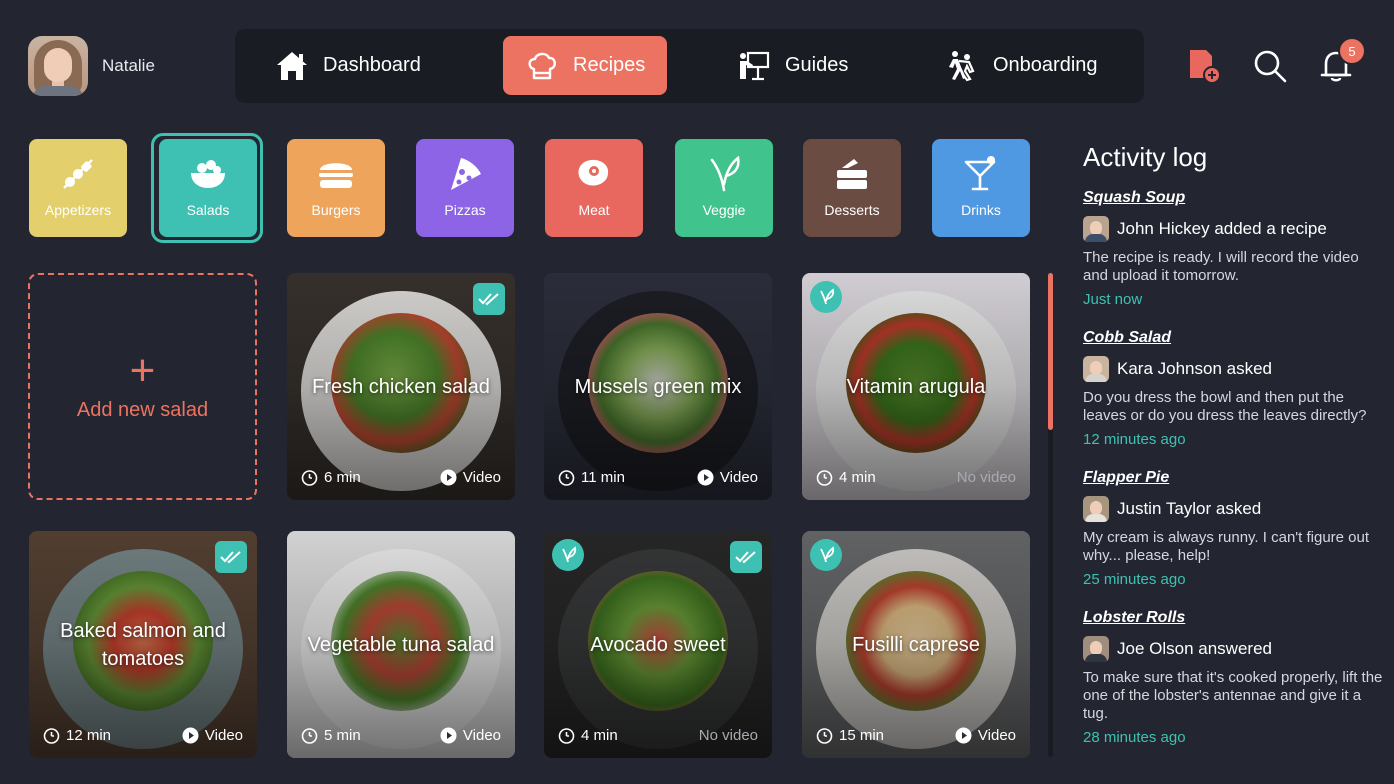 Image resolution: width=1394 pixels, height=784 pixels. Describe the element at coordinates (401, 644) in the screenshot. I see `recipe-card: Vegetable tuna salad 5 min Video` at that location.